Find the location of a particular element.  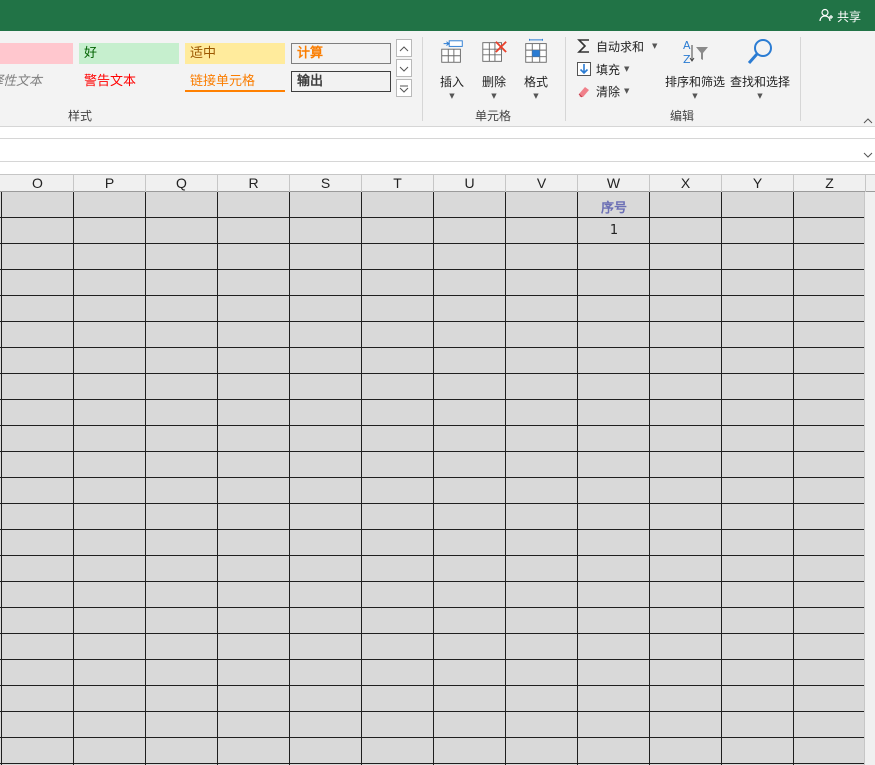

column-header-x: X is located at coordinates (686, 183).